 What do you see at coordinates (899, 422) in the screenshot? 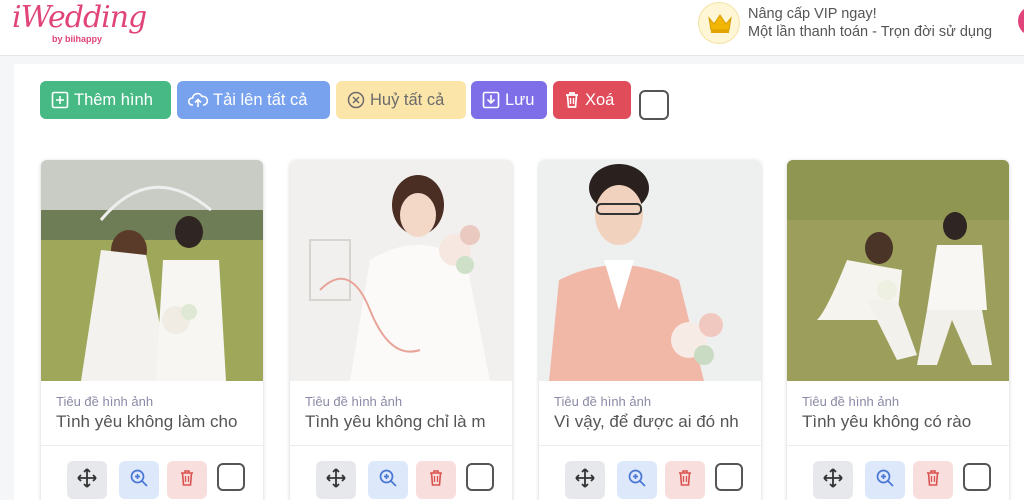
I see `caption-input: Tình yêu không có rào` at bounding box center [899, 422].